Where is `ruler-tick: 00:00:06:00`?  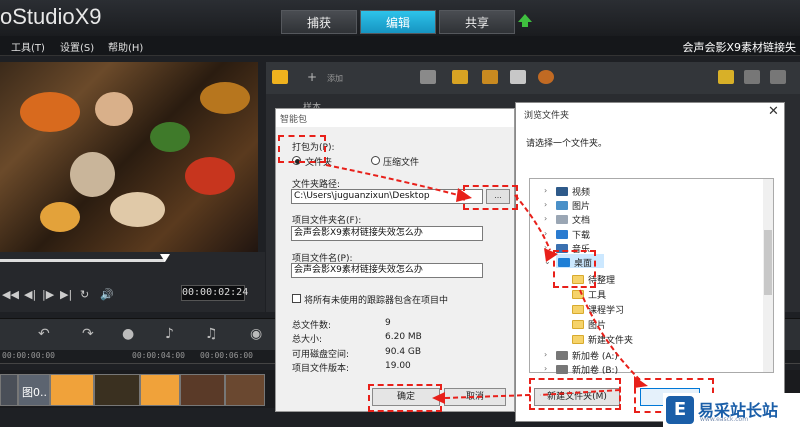
ruler-tick: 00:00:06:00 is located at coordinates (226, 355).